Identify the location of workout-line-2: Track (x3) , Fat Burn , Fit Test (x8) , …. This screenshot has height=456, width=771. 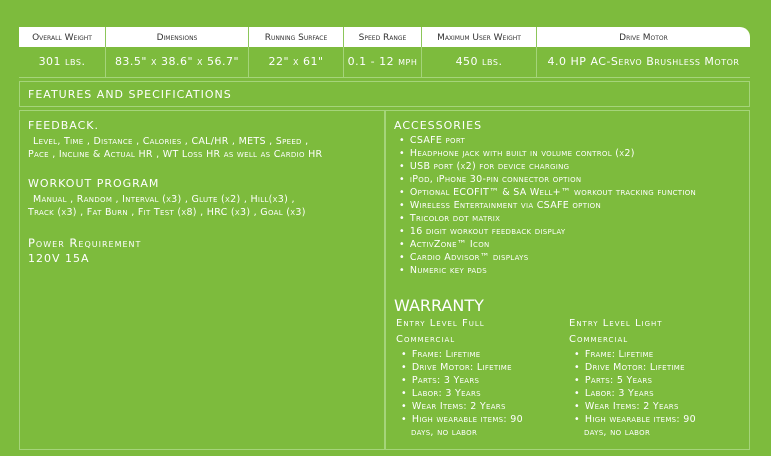
(167, 212).